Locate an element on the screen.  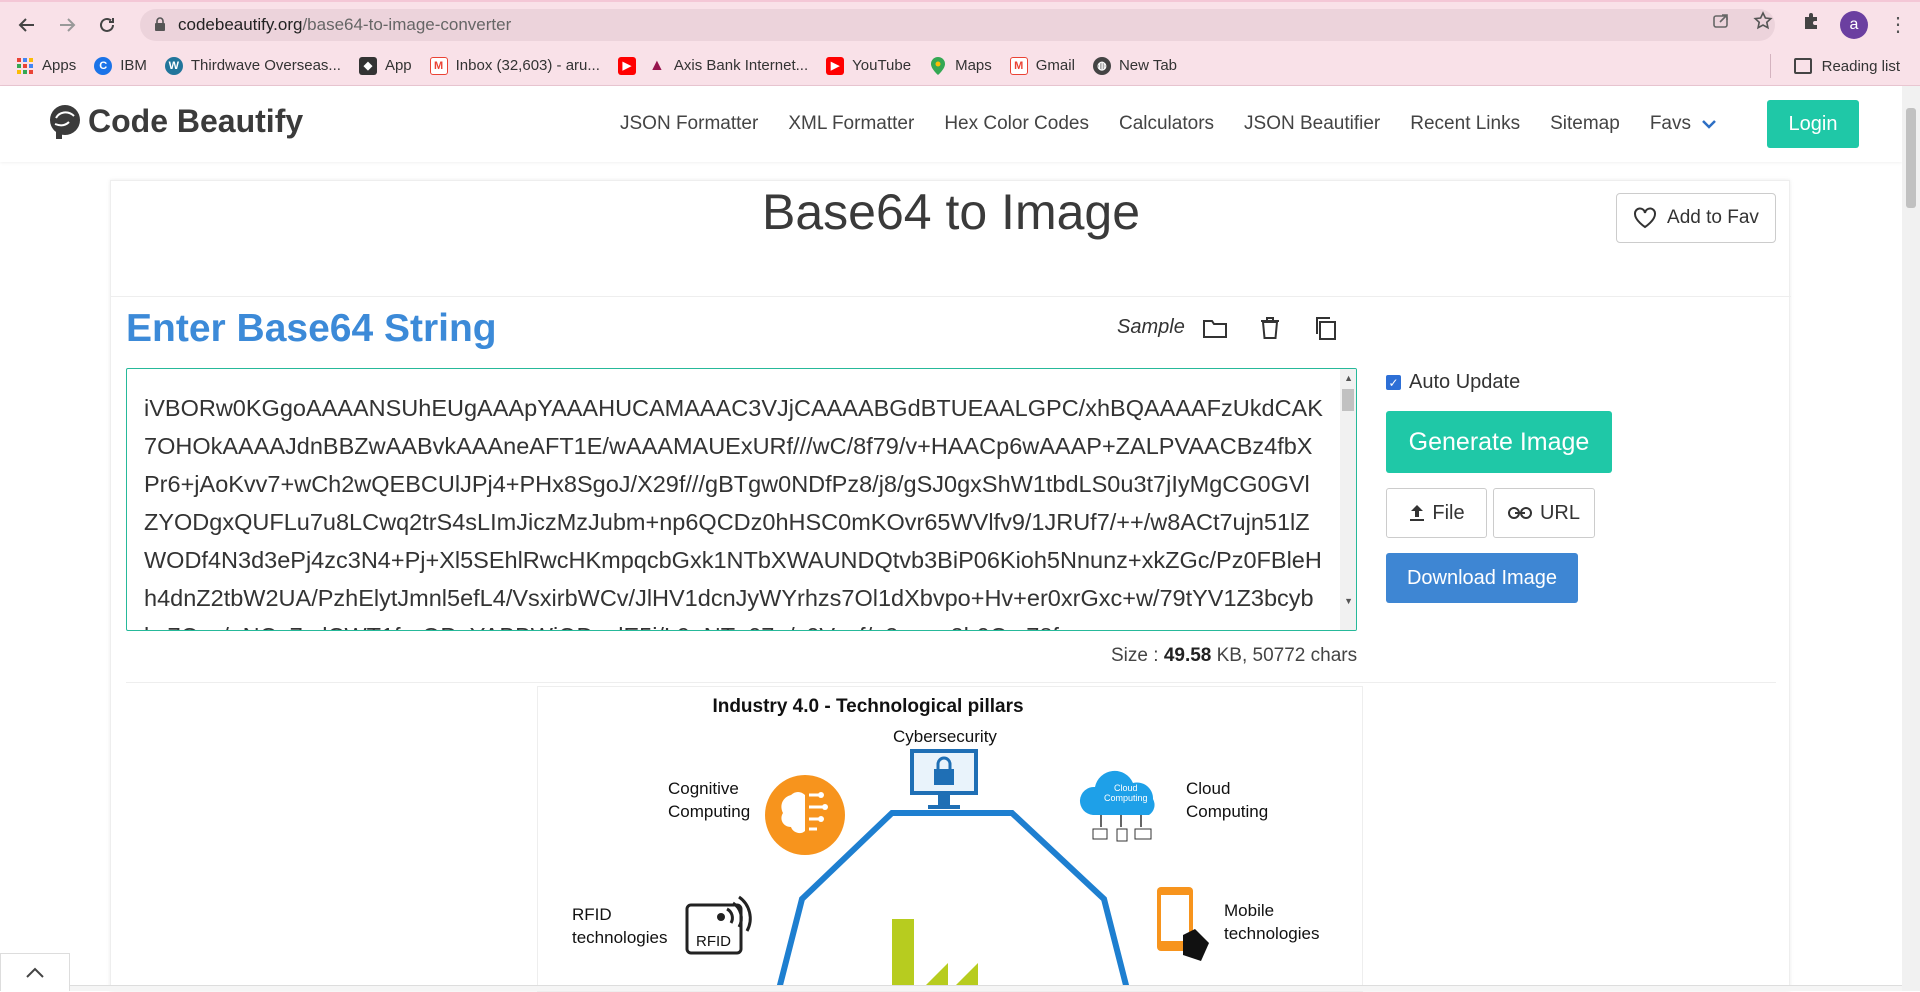
file-label: File is located at coordinates (1448, 512).